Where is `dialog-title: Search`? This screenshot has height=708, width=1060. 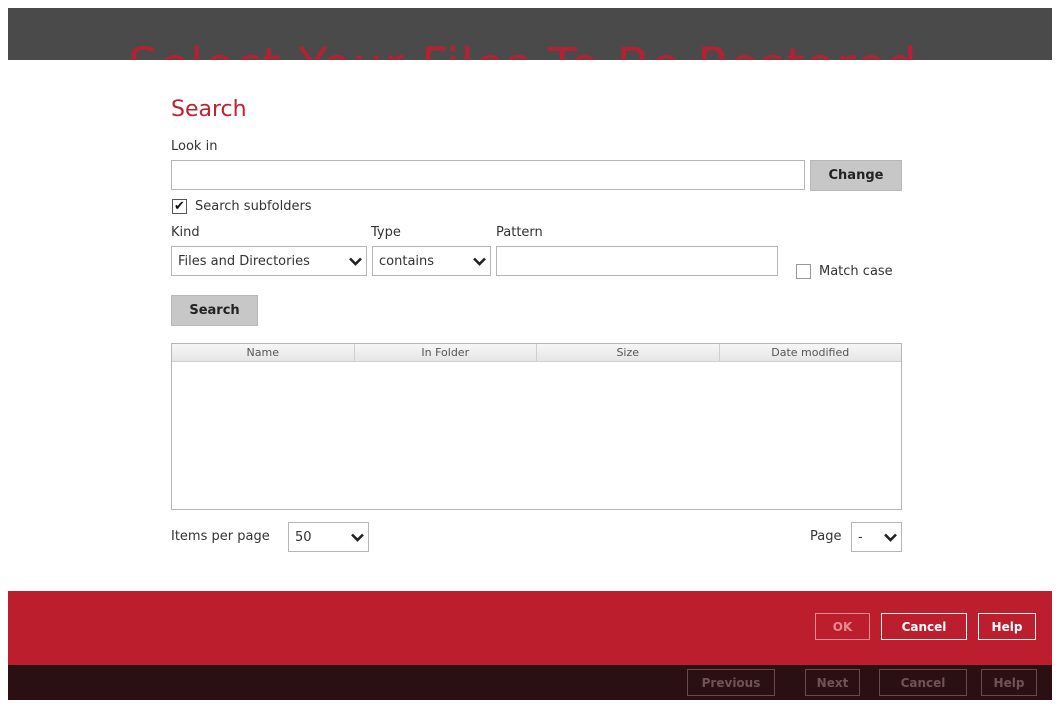
dialog-title: Search is located at coordinates (209, 109).